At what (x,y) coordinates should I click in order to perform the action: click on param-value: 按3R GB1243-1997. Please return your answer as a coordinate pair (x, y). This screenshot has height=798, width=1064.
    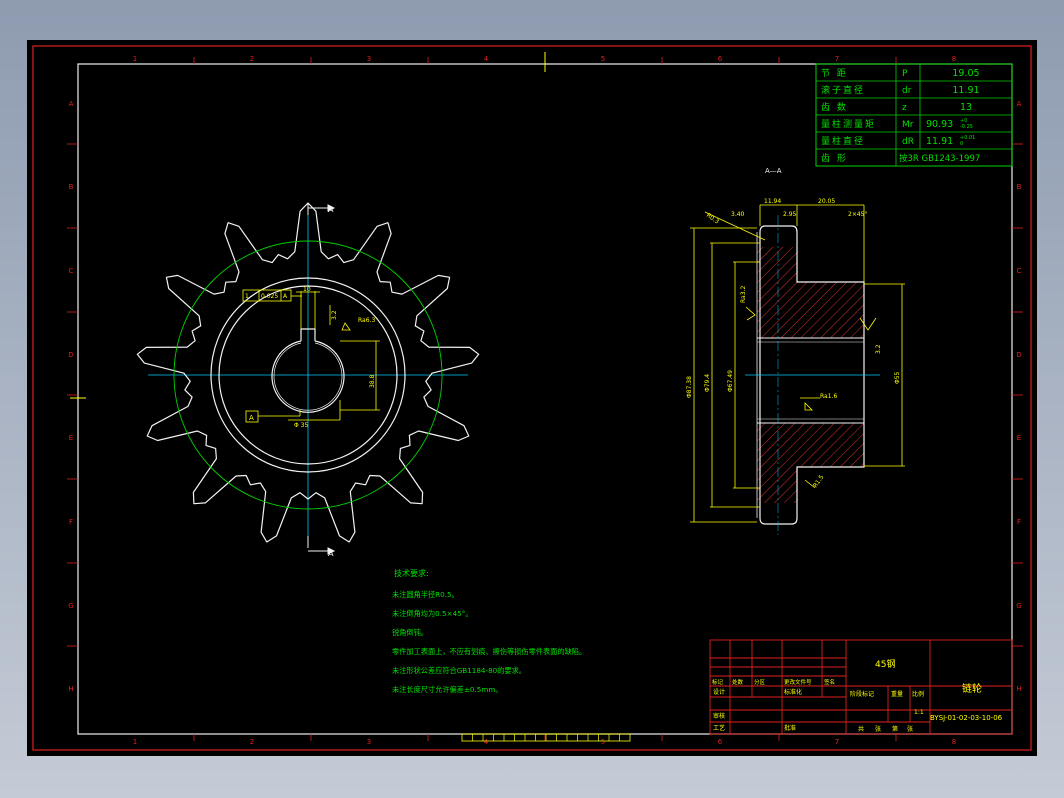
    Looking at the image, I should click on (939, 158).